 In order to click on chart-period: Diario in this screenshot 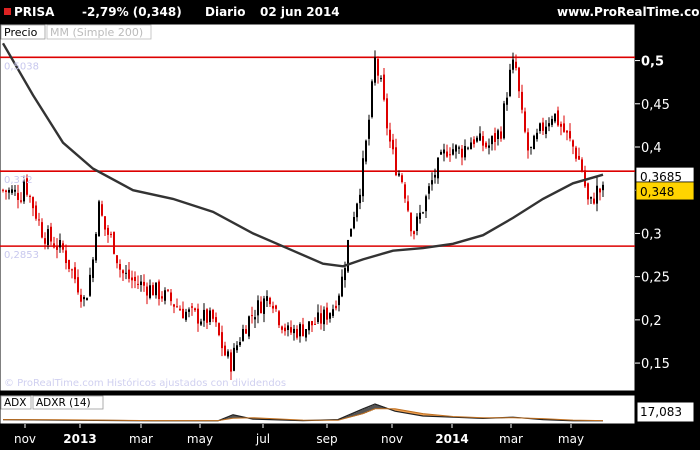, I will do `click(225, 12)`.